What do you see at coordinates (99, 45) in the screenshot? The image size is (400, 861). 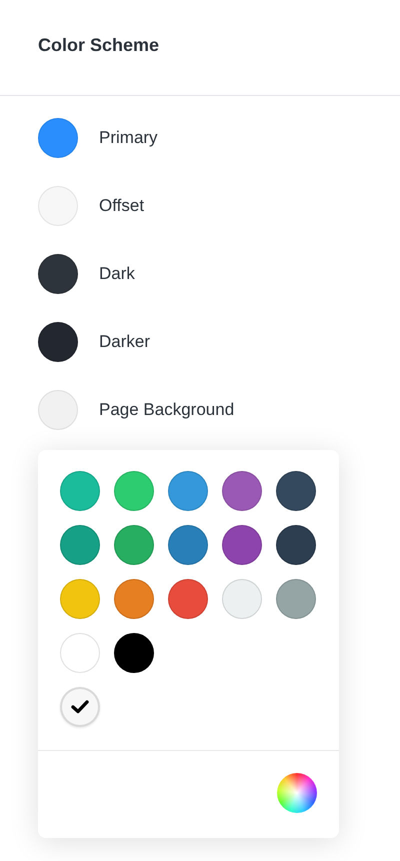 I see `panel-title: Color Scheme` at bounding box center [99, 45].